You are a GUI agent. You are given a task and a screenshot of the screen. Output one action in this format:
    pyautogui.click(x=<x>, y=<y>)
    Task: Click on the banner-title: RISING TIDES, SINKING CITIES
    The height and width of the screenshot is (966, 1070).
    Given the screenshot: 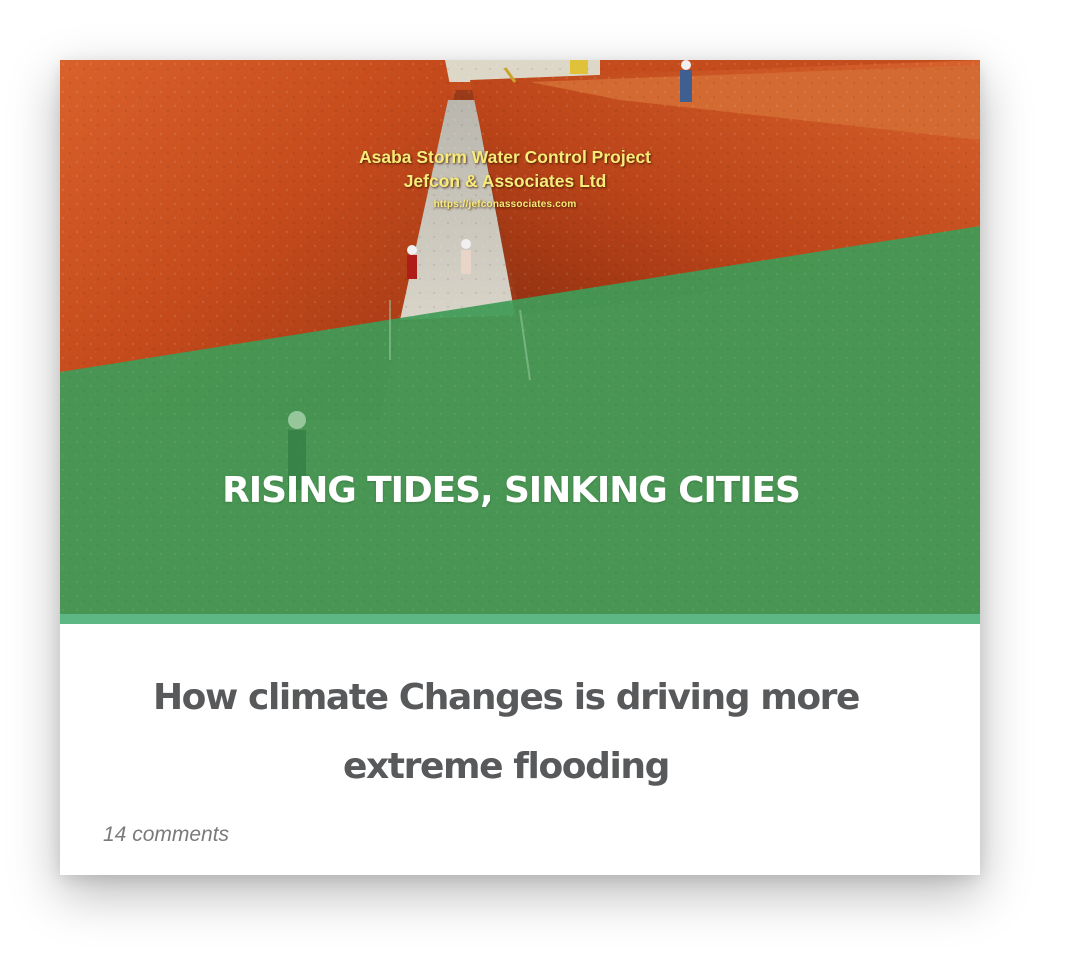 What is the action you would take?
    pyautogui.click(x=511, y=490)
    